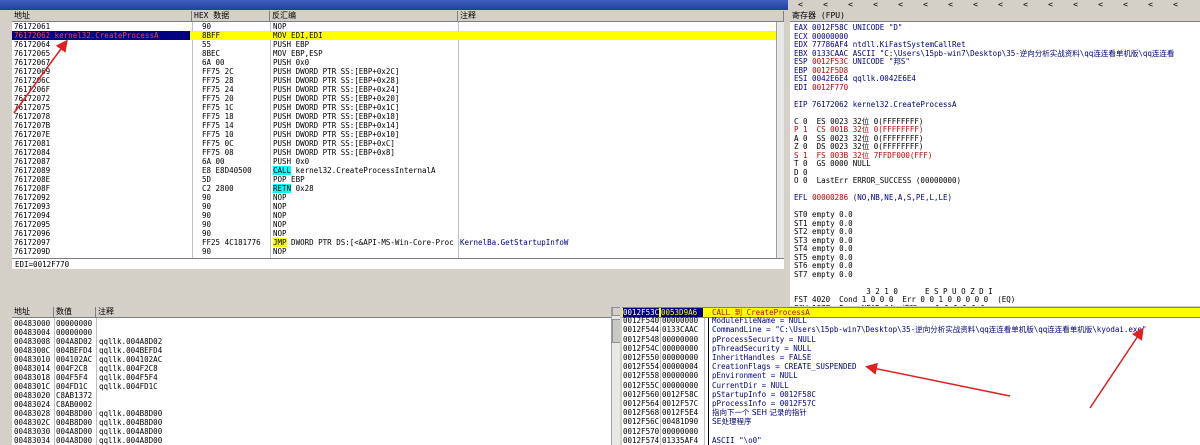 This screenshot has height=445, width=1200. Describe the element at coordinates (364, 16) in the screenshot. I see `col-disasm-header: 反汇编` at that location.